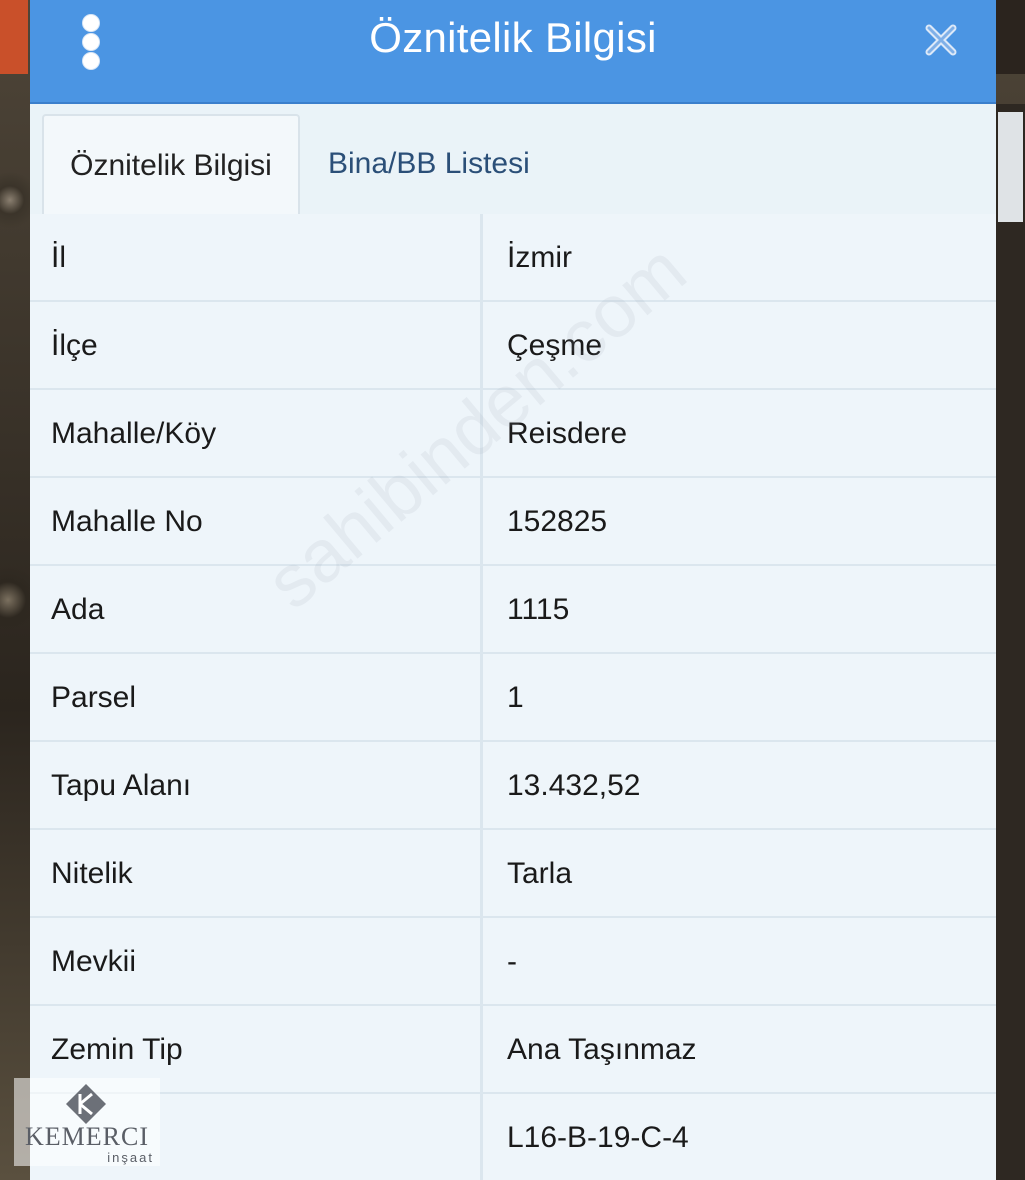  What do you see at coordinates (86, 1104) in the screenshot?
I see `logo-diamond-icon` at bounding box center [86, 1104].